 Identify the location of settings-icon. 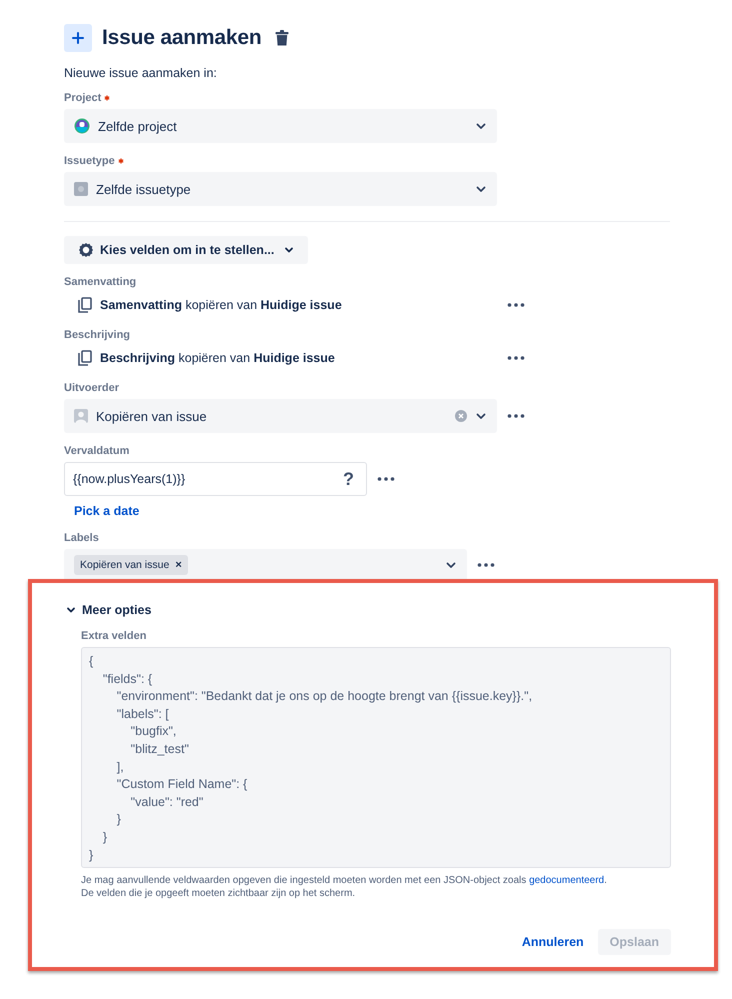
(86, 250).